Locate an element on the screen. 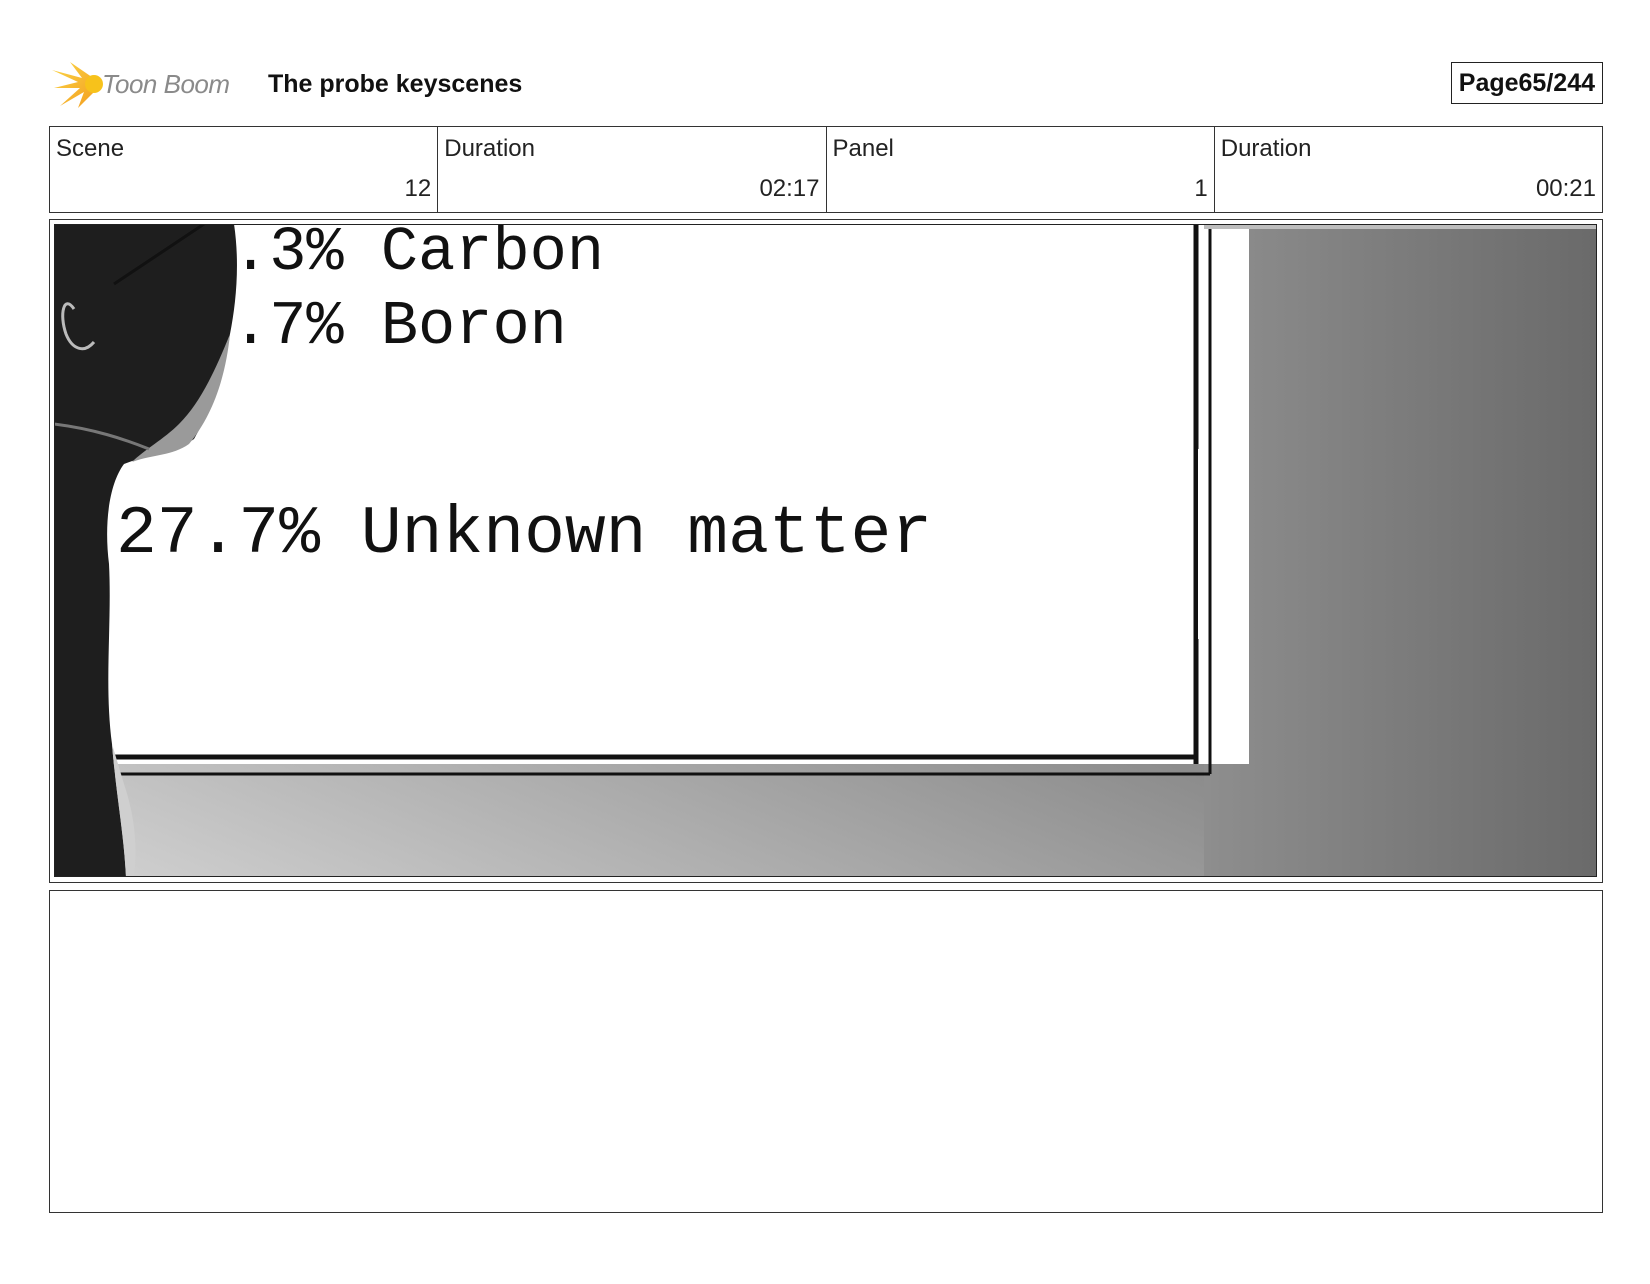 This screenshot has height=1284, width=1650. panel-line-3: 27.7% Unknown matter is located at coordinates (524, 534).